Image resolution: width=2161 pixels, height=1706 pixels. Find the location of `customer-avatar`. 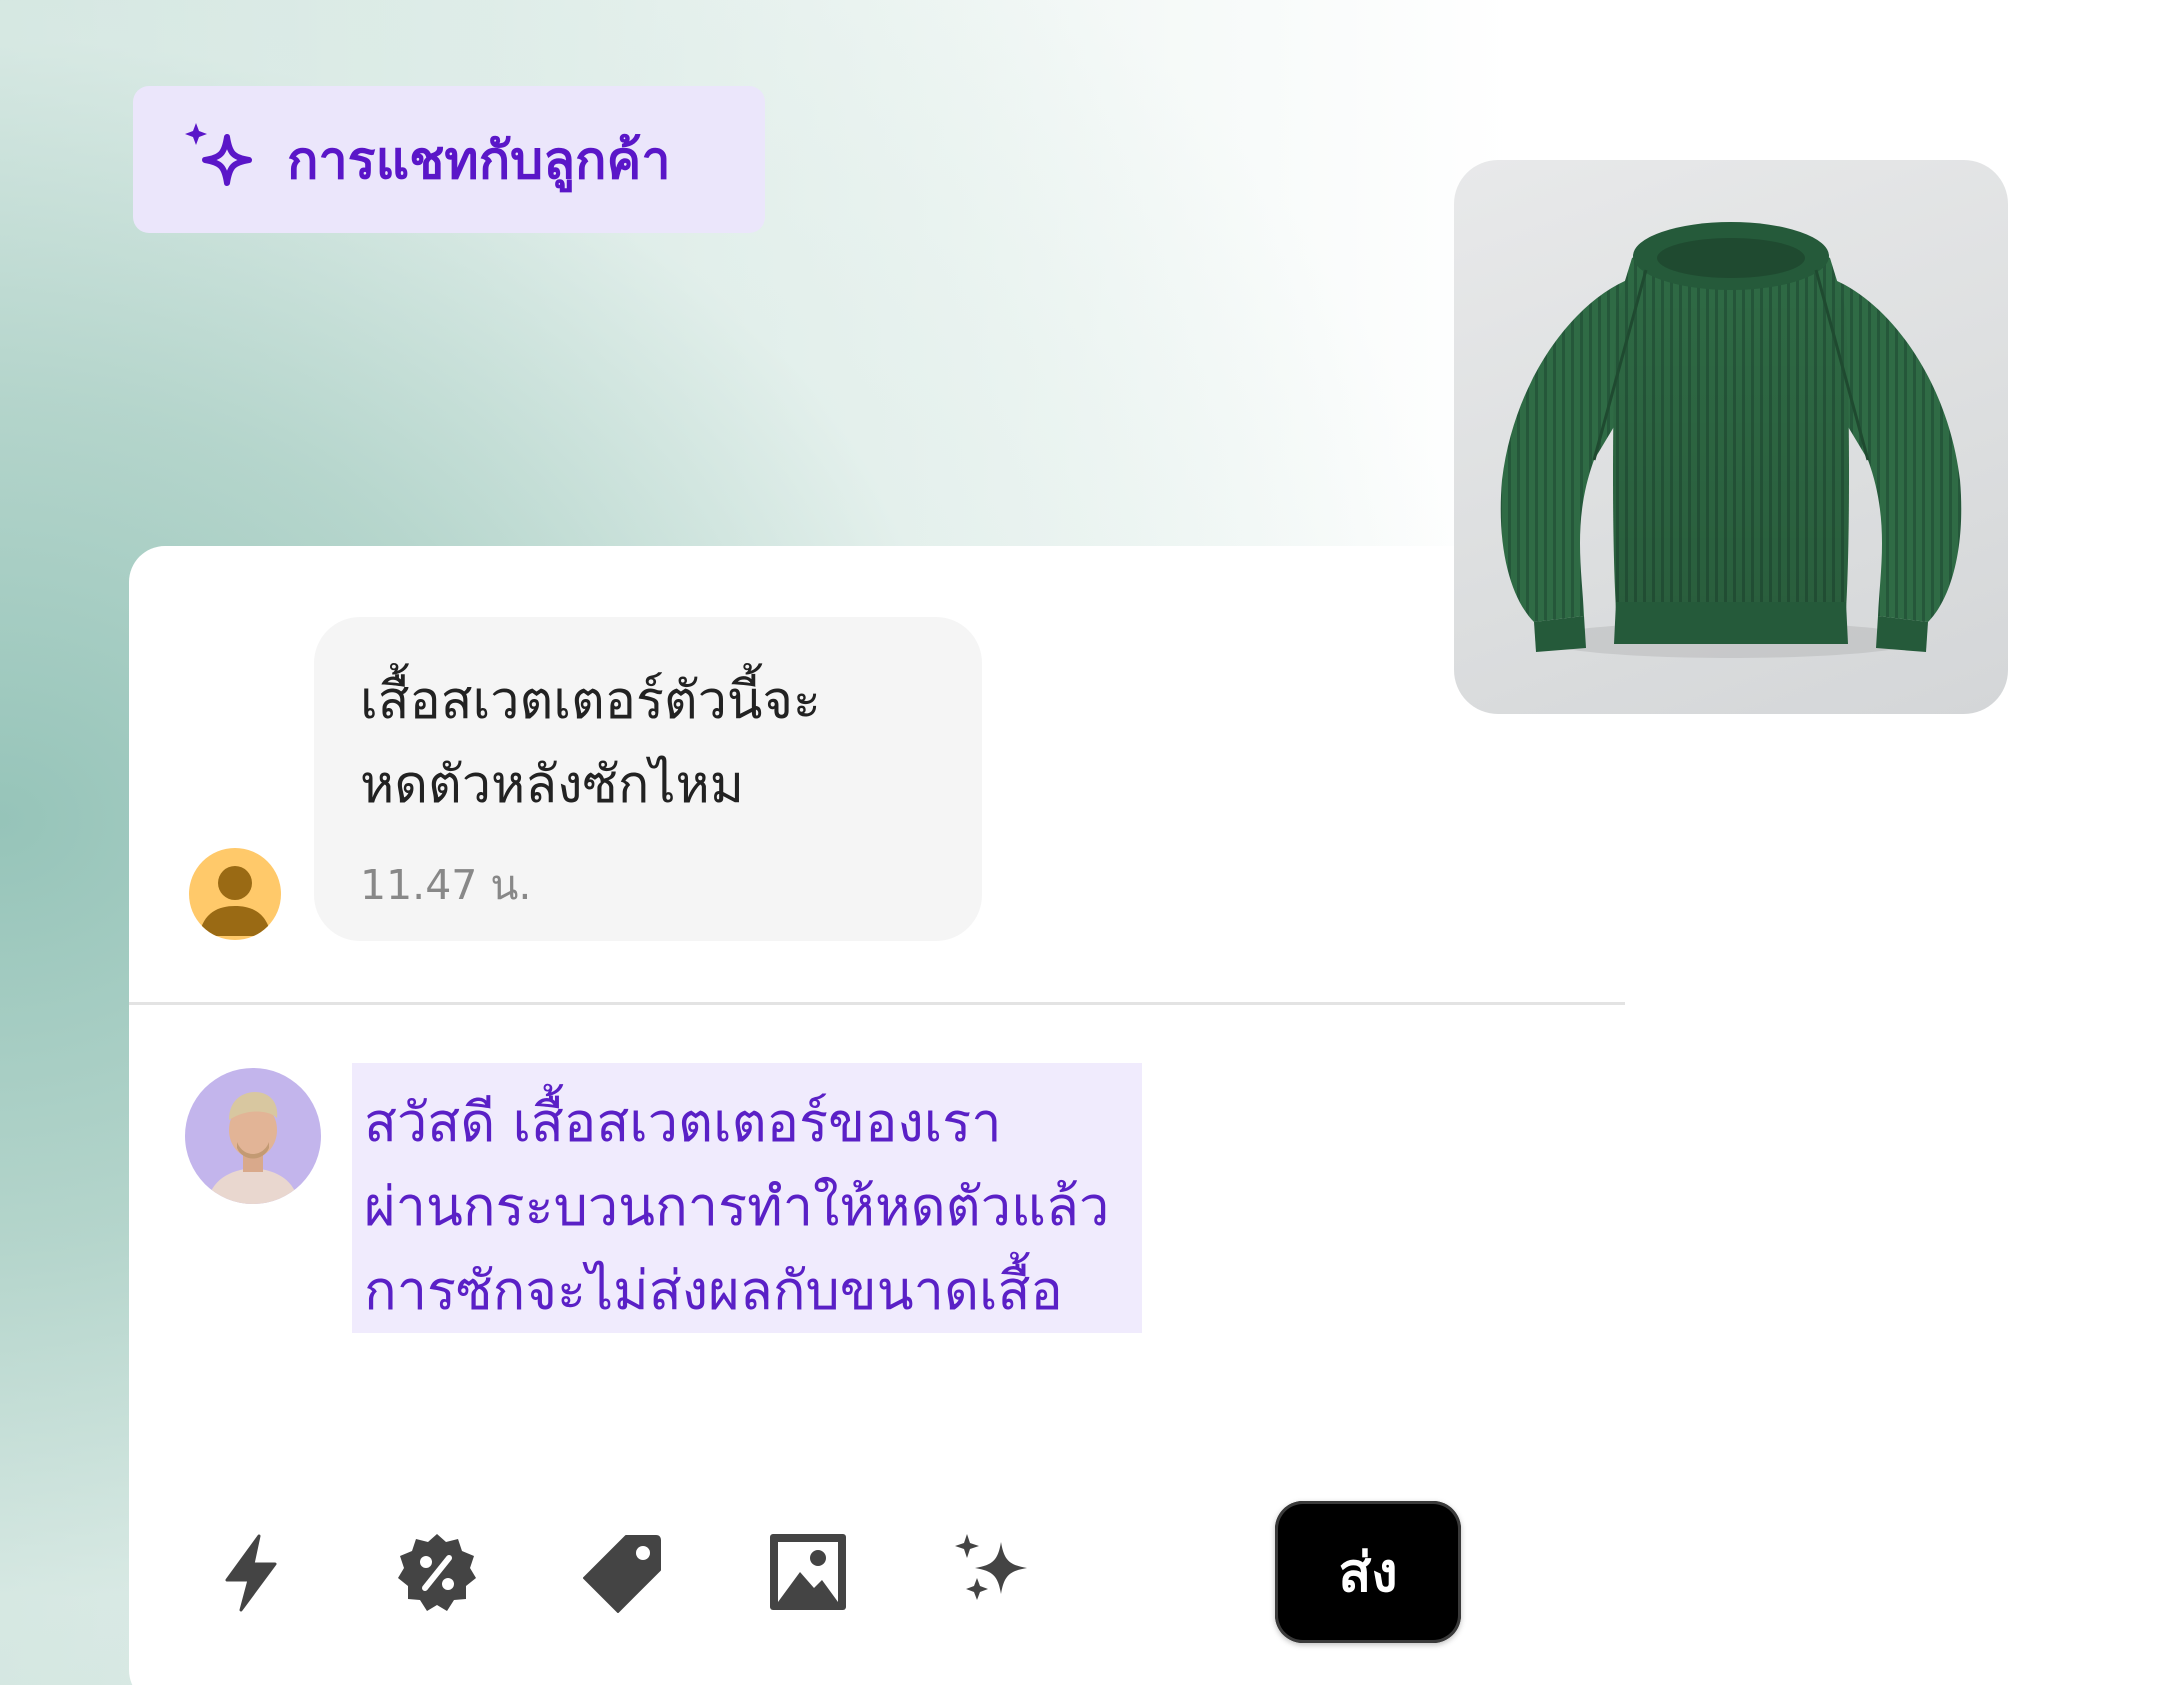

customer-avatar is located at coordinates (235, 894).